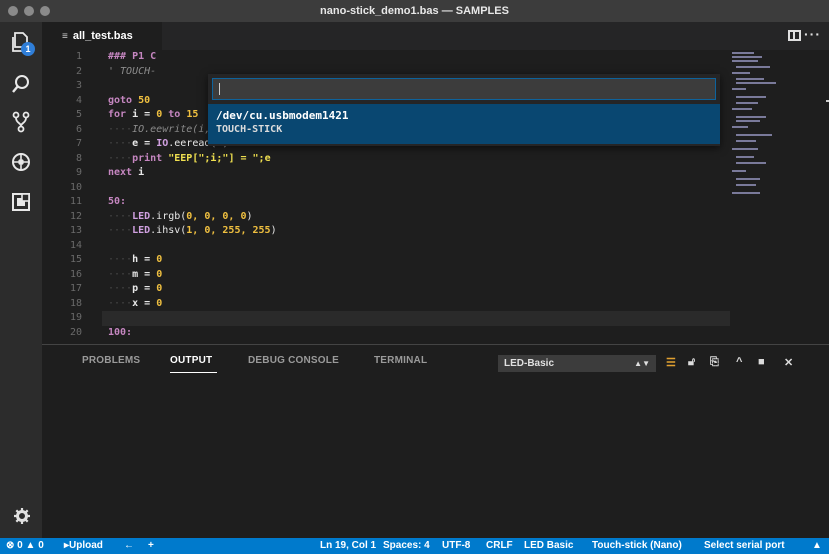 This screenshot has width=829, height=554. Describe the element at coordinates (75, 187) in the screenshot. I see `line-number: 10` at that location.